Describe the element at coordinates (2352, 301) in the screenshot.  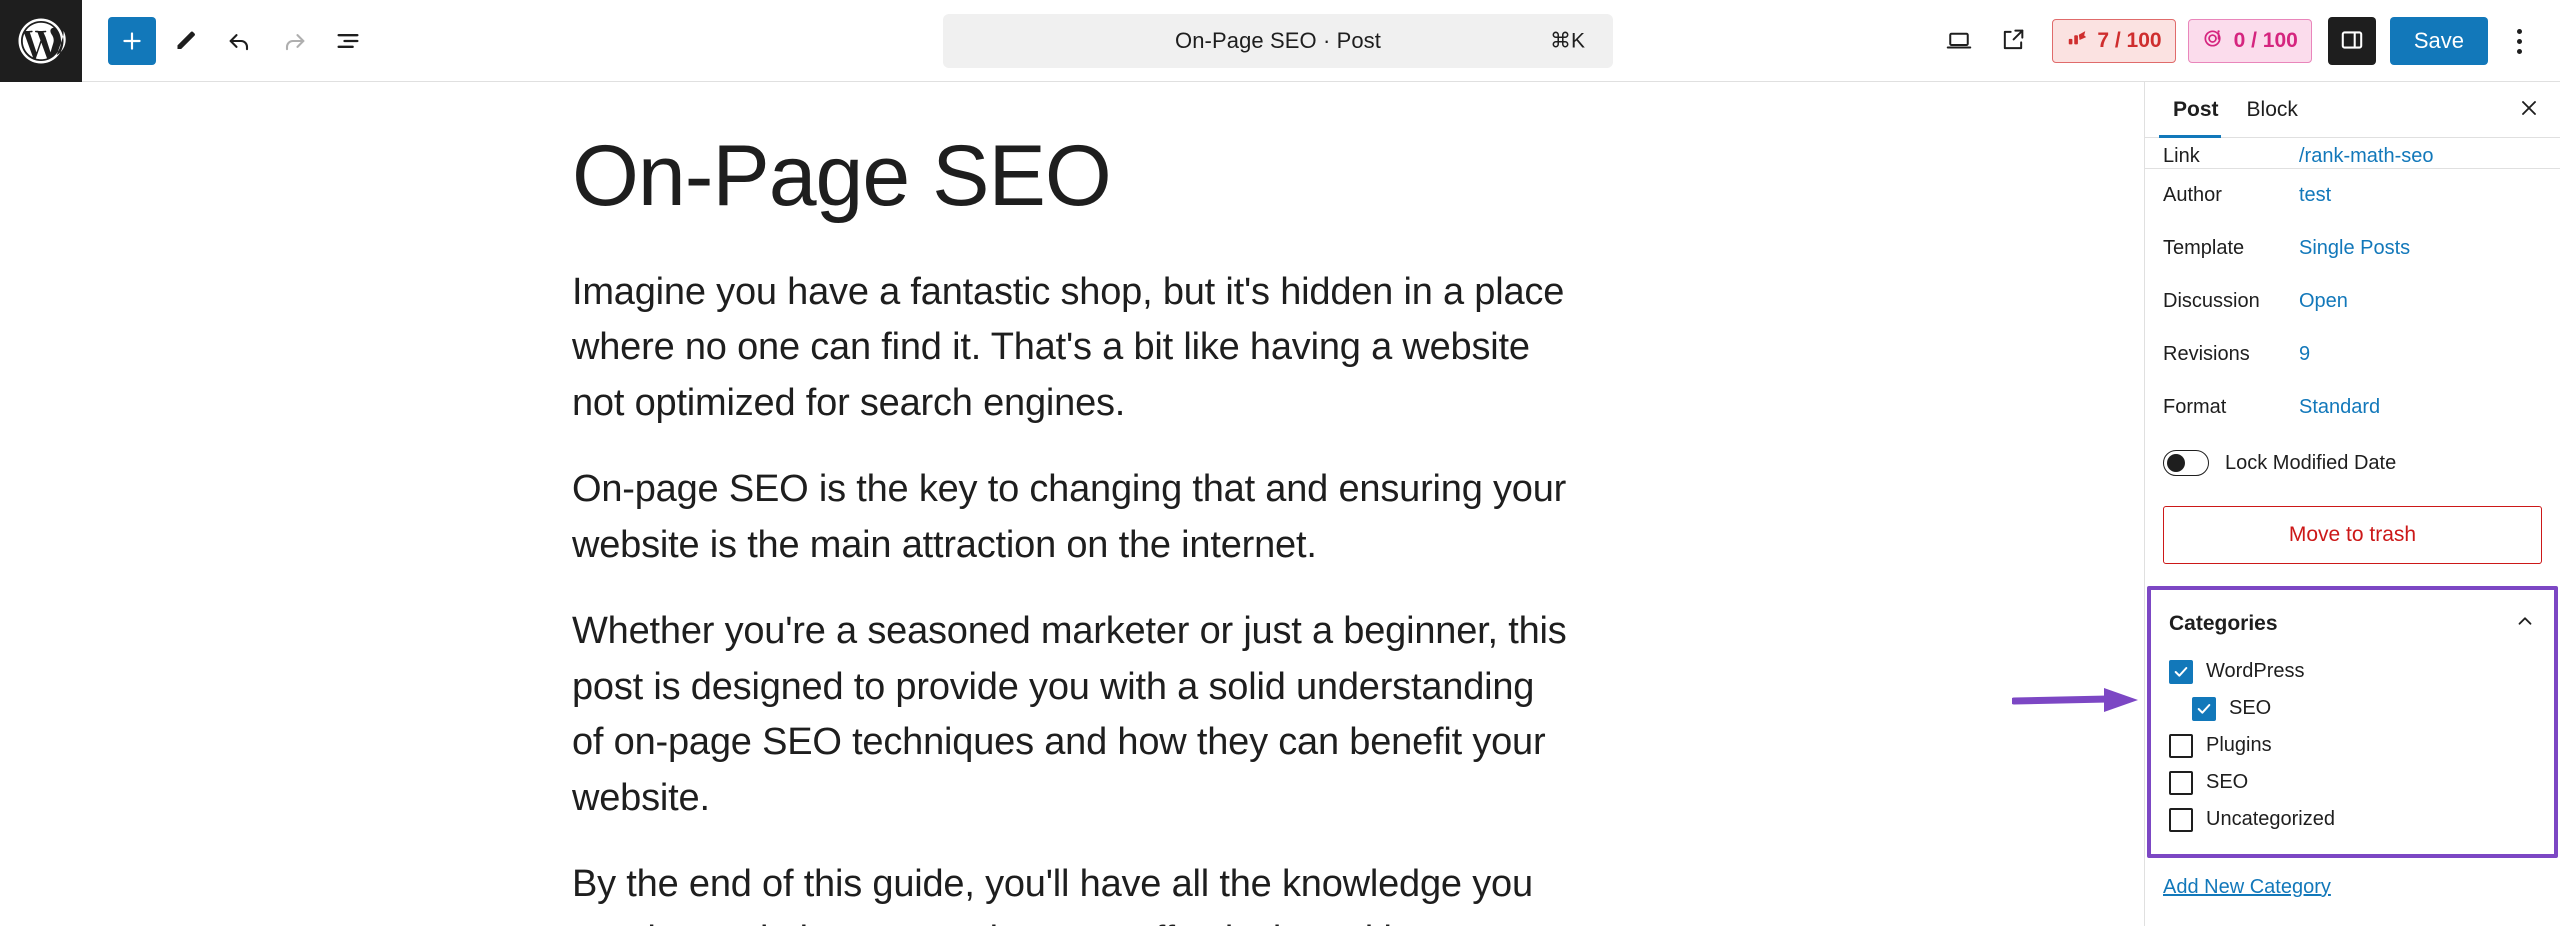
I see `meta-row-discussion: Discussion Open` at that location.